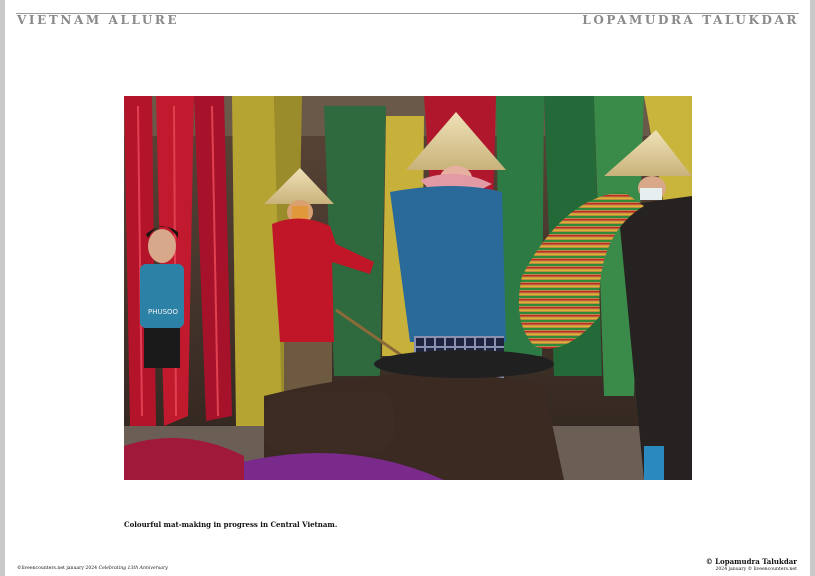  What do you see at coordinates (751, 561) in the screenshot?
I see `photo-credit: © Lopamudra Talukdar` at bounding box center [751, 561].